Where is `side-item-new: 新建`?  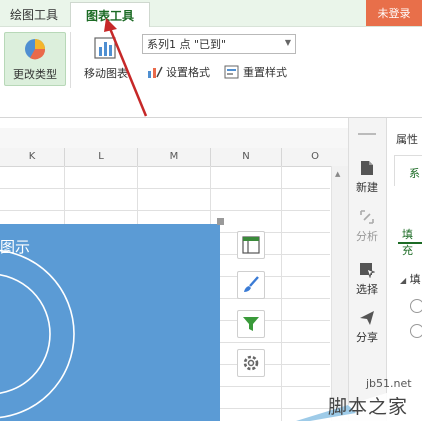 side-item-new: 新建 is located at coordinates (367, 177).